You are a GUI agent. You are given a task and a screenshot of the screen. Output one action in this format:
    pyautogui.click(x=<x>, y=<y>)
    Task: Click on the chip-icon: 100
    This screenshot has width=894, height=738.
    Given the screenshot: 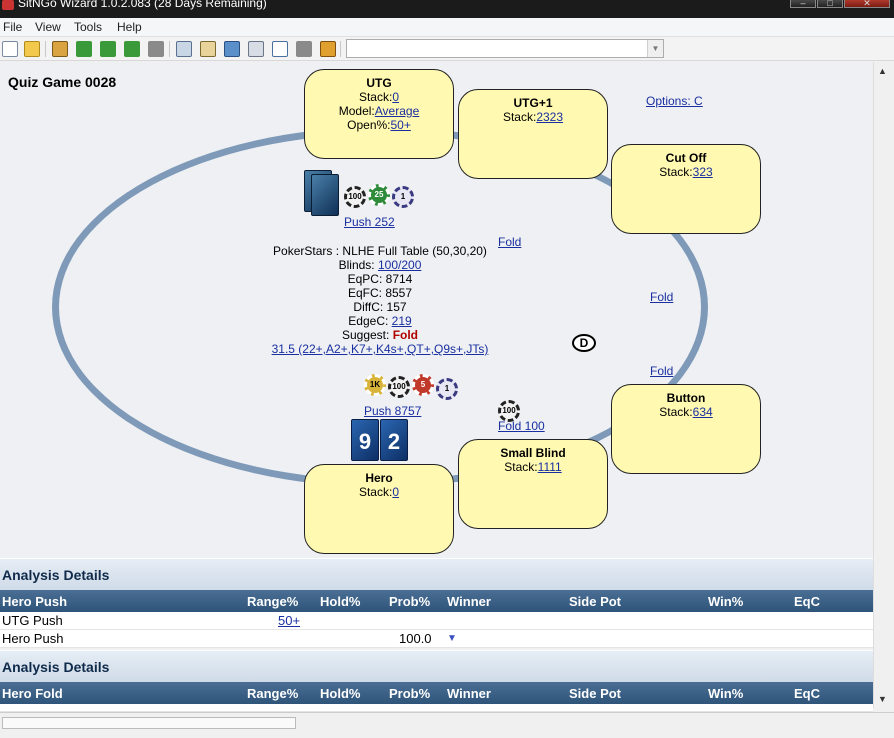 What is the action you would take?
    pyautogui.click(x=355, y=197)
    